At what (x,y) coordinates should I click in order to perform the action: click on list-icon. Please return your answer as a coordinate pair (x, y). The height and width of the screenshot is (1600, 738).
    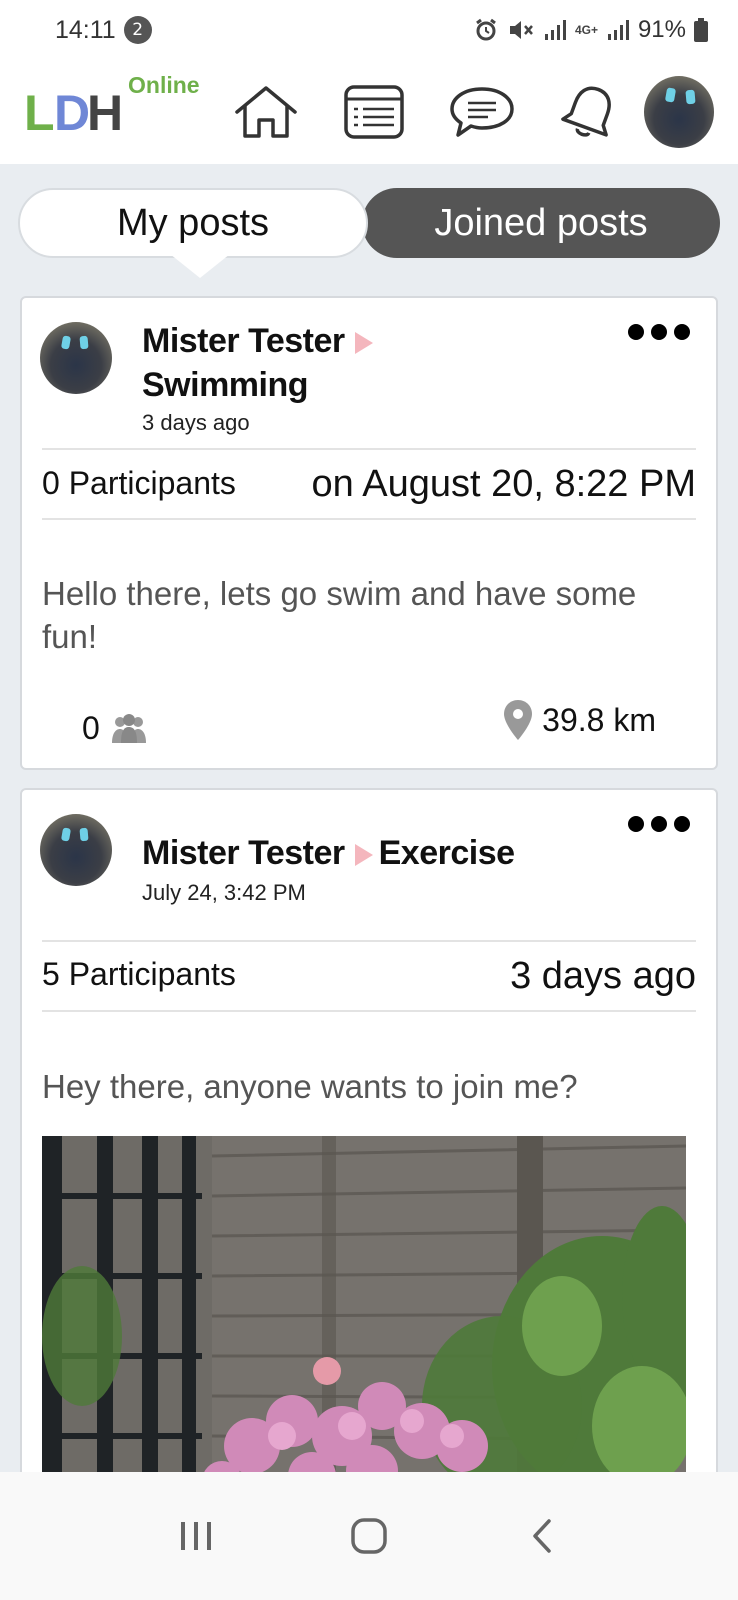
    Looking at the image, I should click on (373, 112).